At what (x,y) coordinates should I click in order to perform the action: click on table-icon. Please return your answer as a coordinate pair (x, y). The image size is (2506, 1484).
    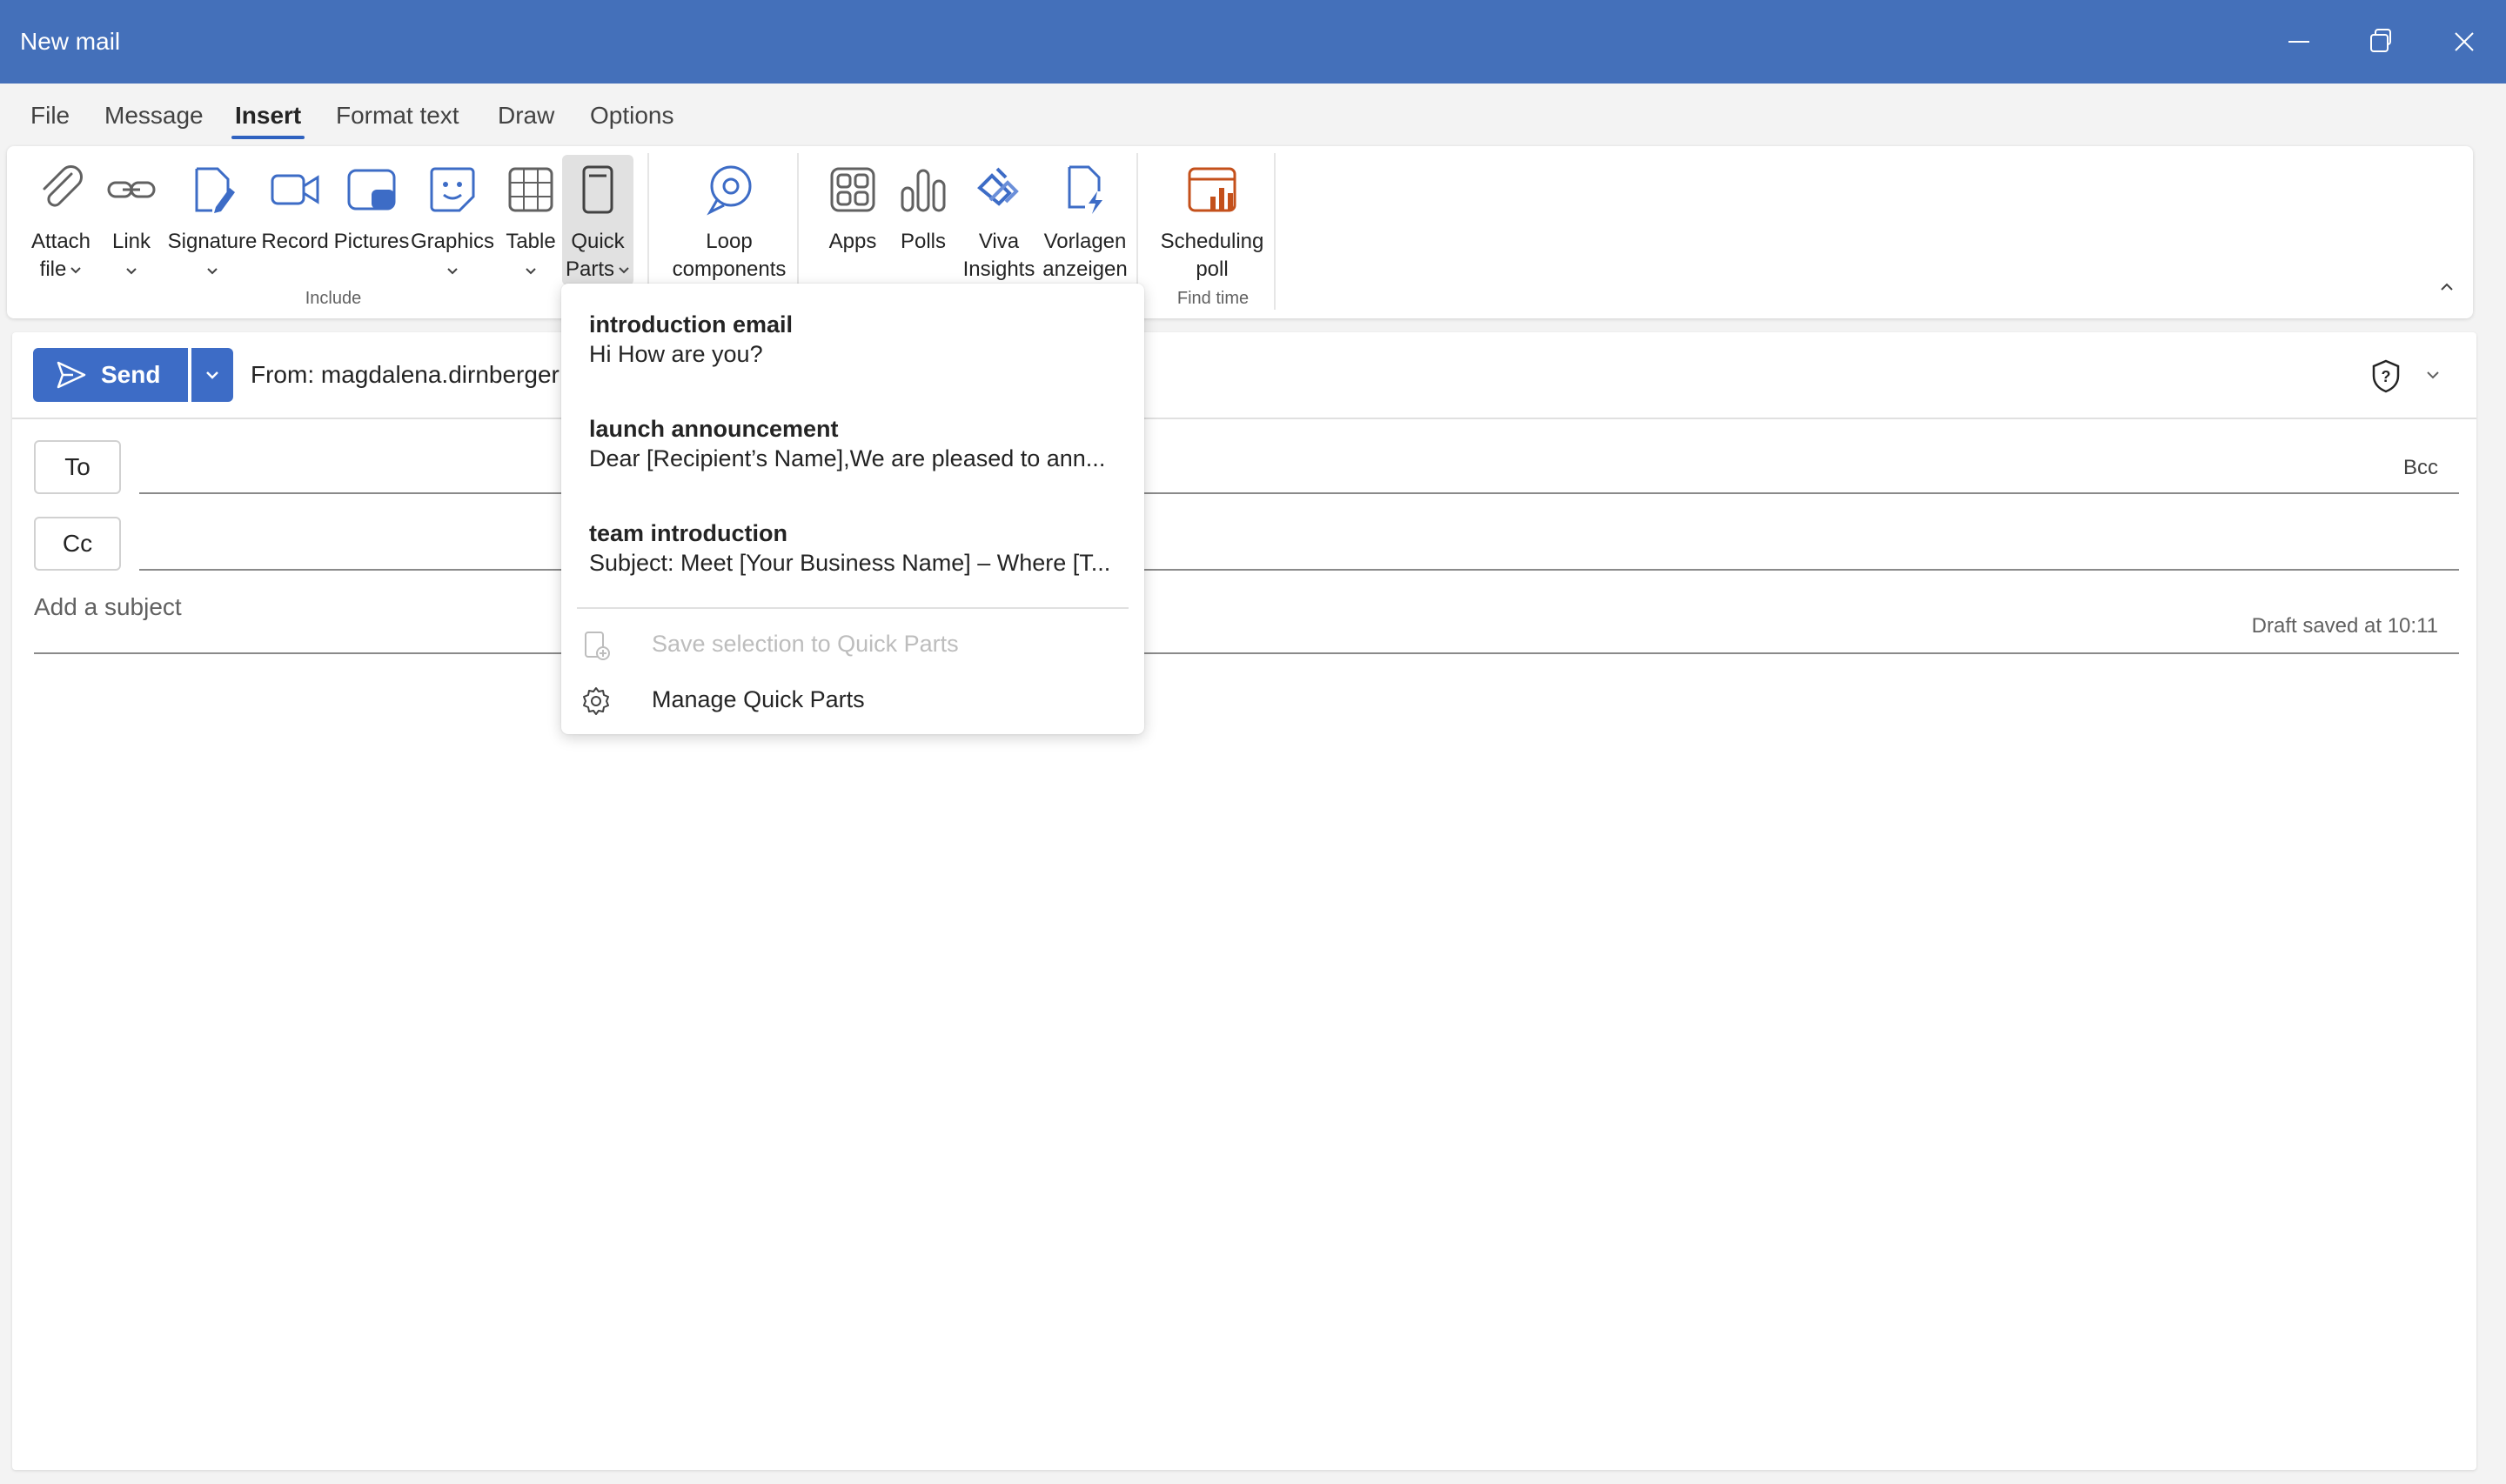
    Looking at the image, I should click on (530, 189).